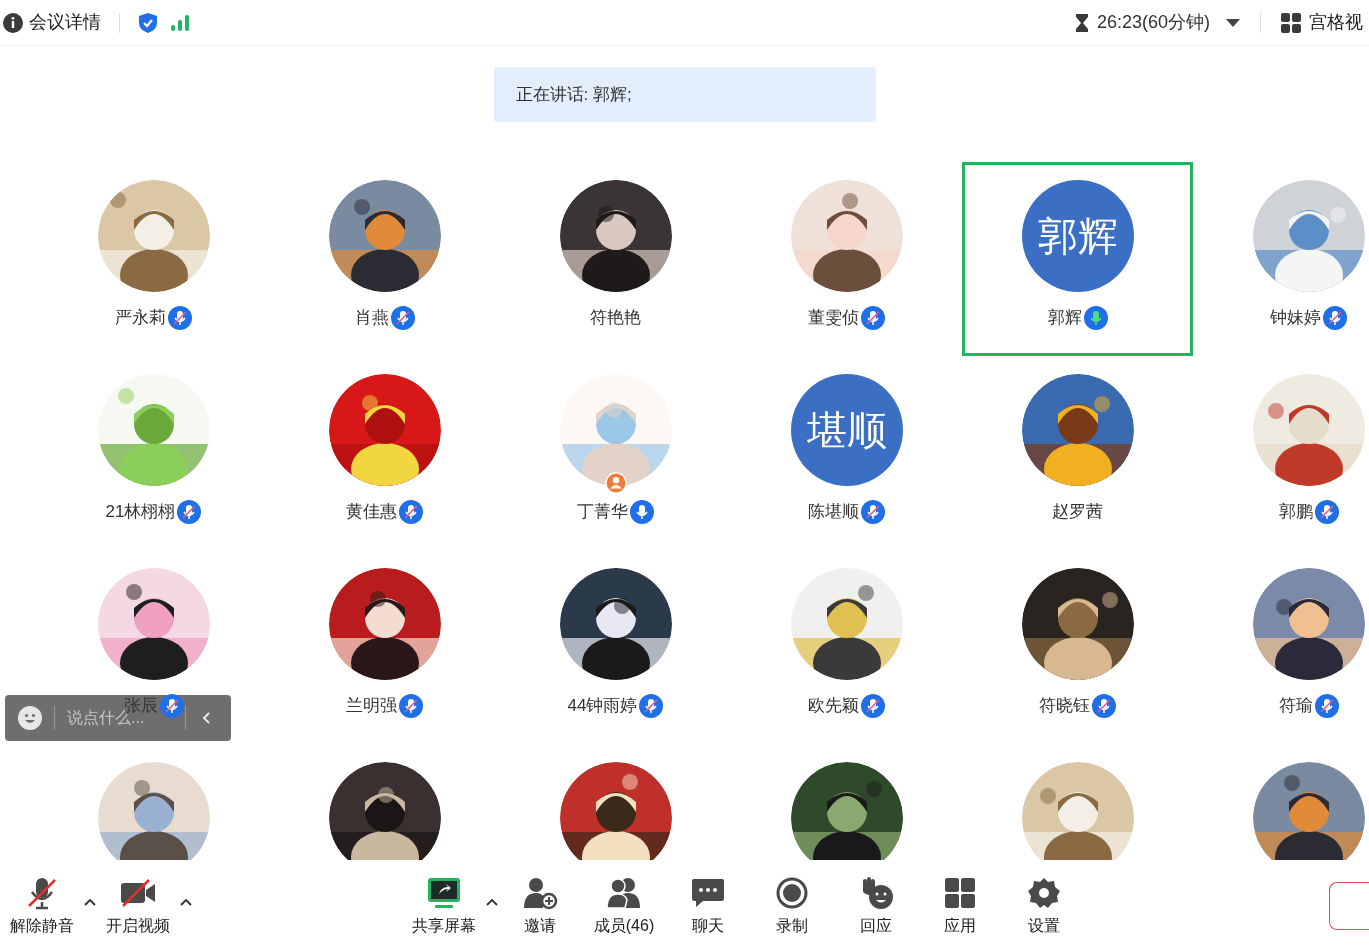 The width and height of the screenshot is (1369, 945). What do you see at coordinates (1077, 236) in the screenshot?
I see `avatar: 郭辉` at bounding box center [1077, 236].